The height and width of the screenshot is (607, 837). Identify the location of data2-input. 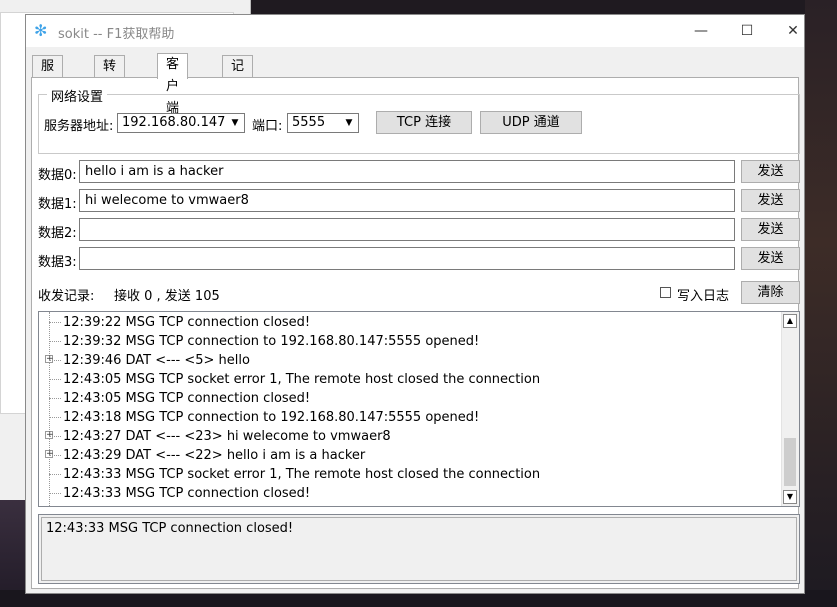
(407, 229).